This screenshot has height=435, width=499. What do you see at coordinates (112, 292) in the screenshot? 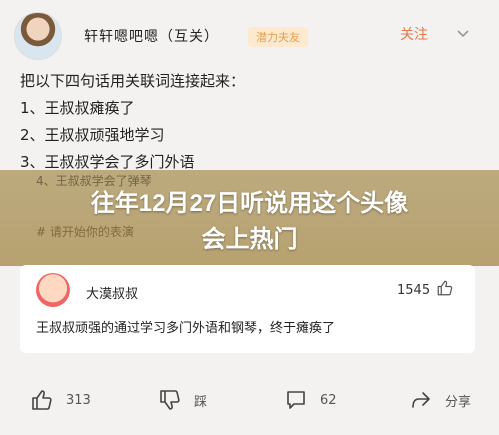
I see `commenter-name: 大漠叔叔` at bounding box center [112, 292].